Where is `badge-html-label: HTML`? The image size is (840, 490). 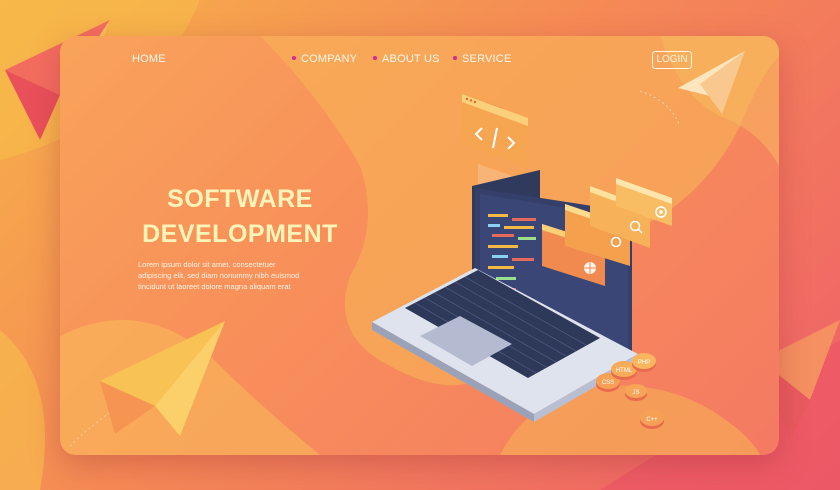 badge-html-label: HTML is located at coordinates (624, 371).